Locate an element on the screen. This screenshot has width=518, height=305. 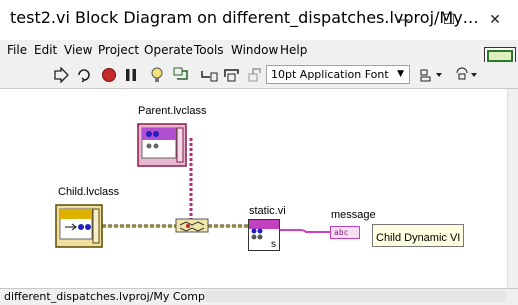
project-path: different_dispatches.lvproj/My Computer is located at coordinates (116, 296).